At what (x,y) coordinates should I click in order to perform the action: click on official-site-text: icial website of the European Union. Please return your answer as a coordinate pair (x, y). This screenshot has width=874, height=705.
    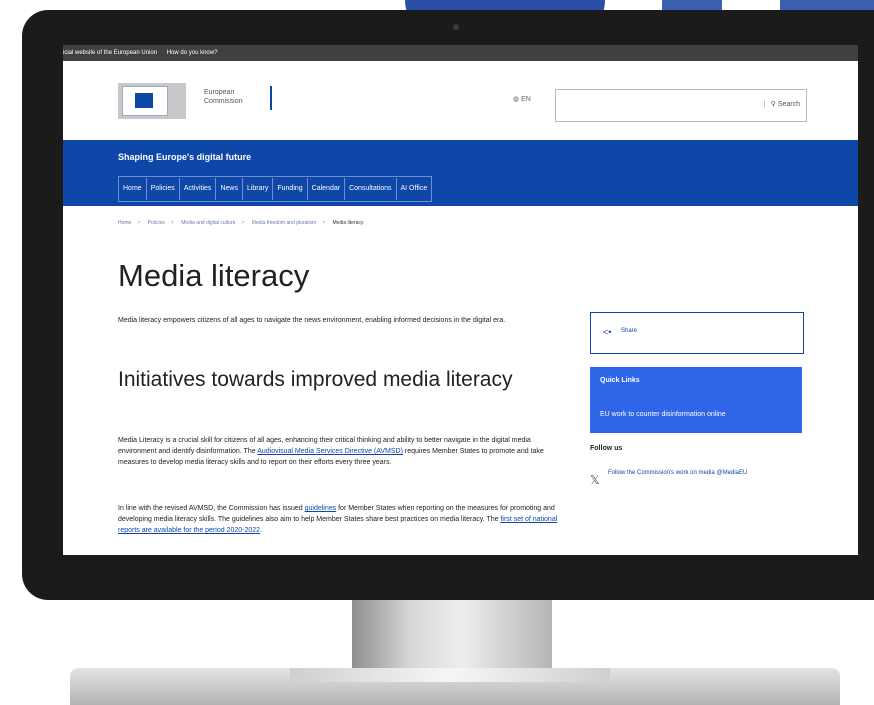
    Looking at the image, I should click on (110, 53).